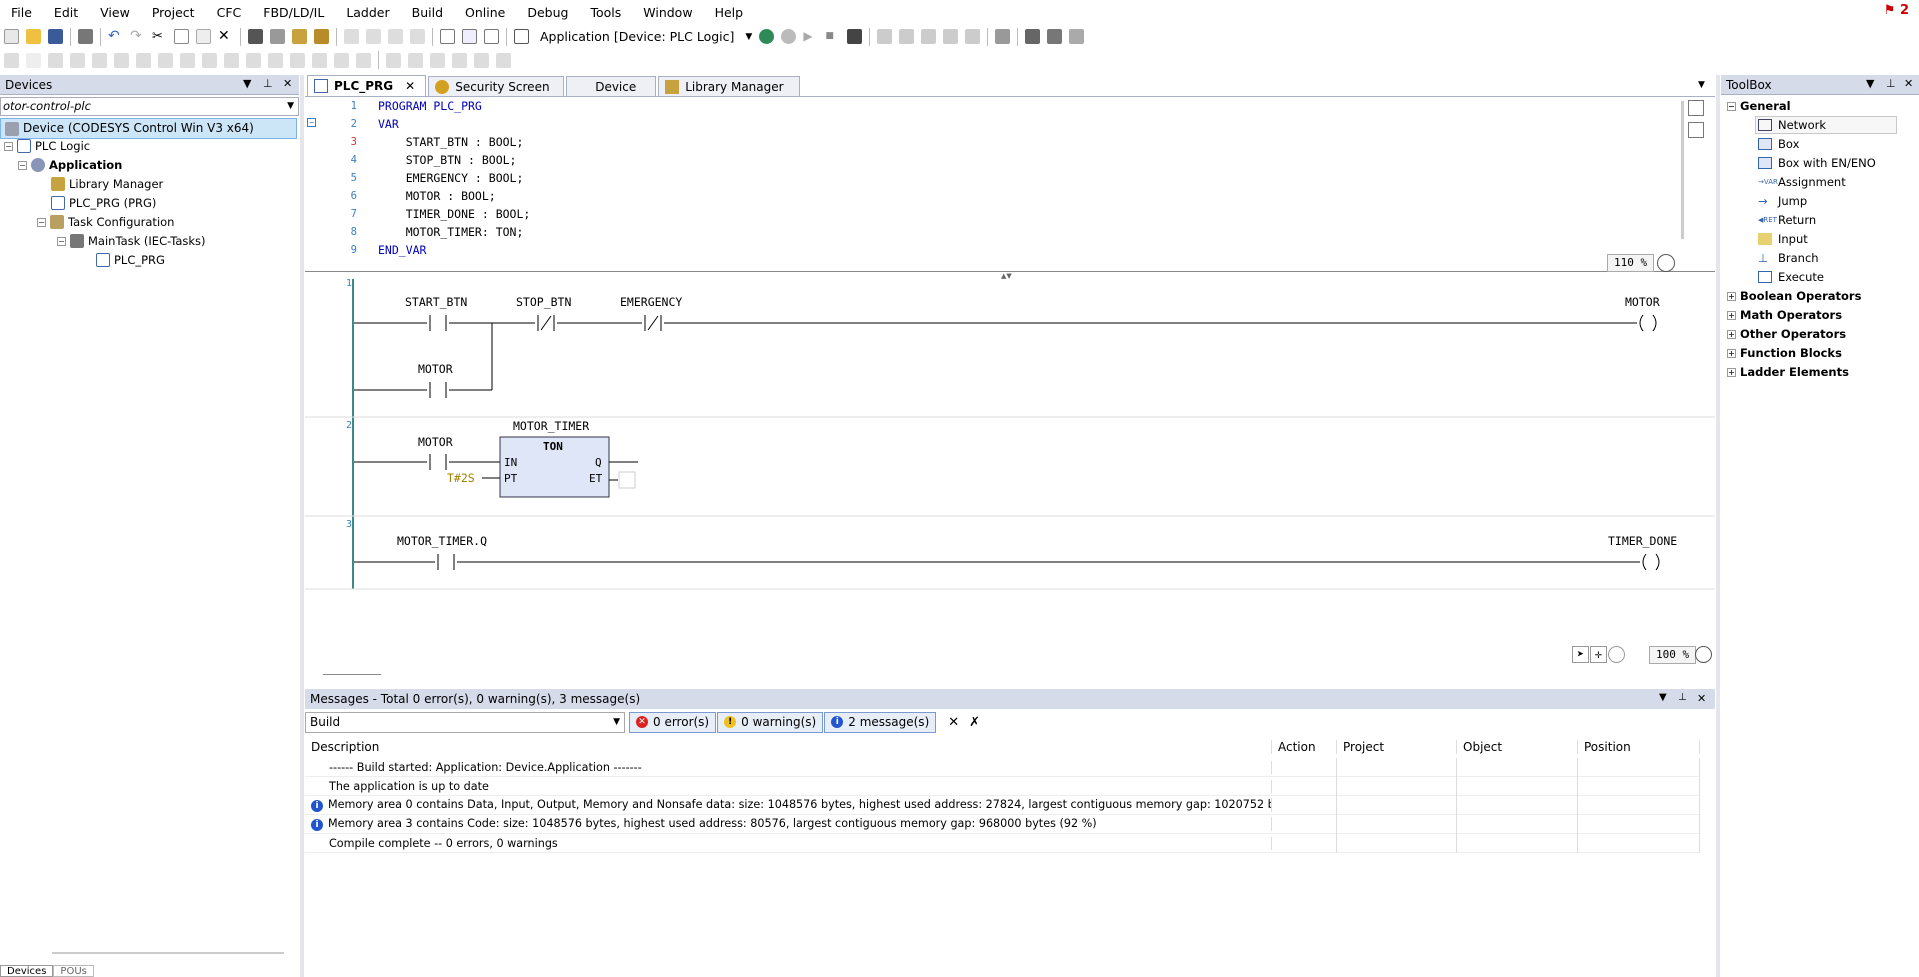  Describe the element at coordinates (209, 60) in the screenshot. I see `assignment-icon` at that location.